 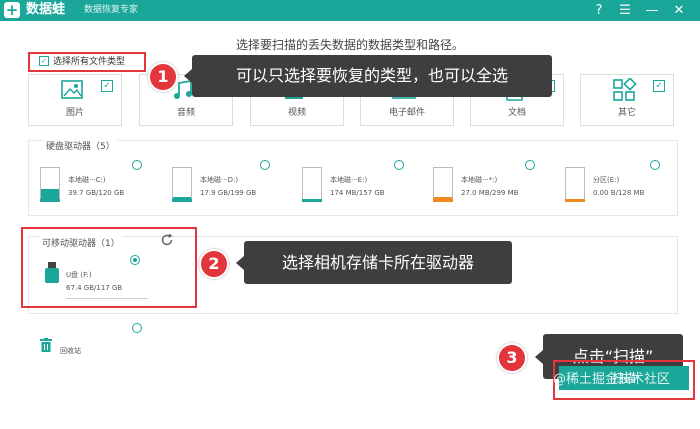 I want to click on drive-name: 本地磁···E:), so click(x=349, y=180).